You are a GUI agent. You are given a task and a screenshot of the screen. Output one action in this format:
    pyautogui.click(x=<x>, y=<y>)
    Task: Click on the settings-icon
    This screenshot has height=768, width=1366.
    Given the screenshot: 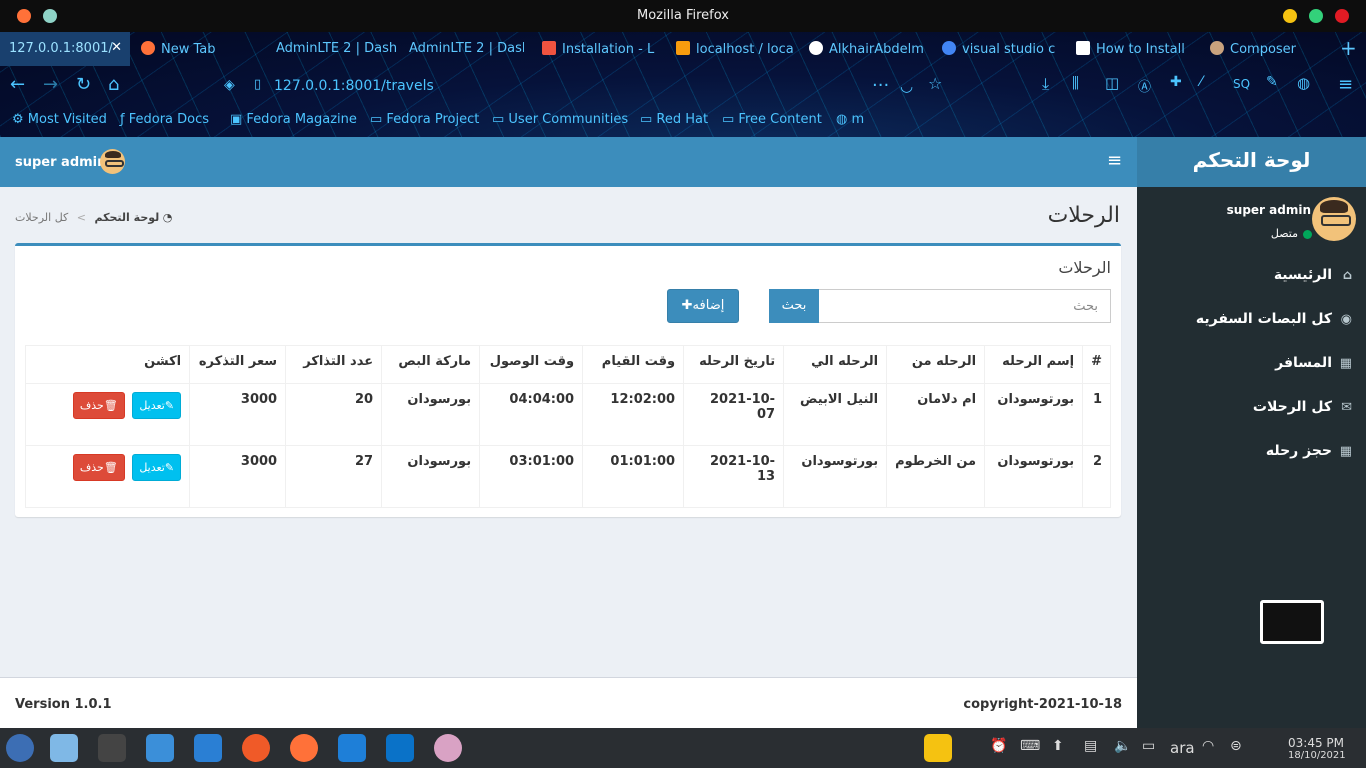 What is the action you would take?
    pyautogui.click(x=112, y=748)
    